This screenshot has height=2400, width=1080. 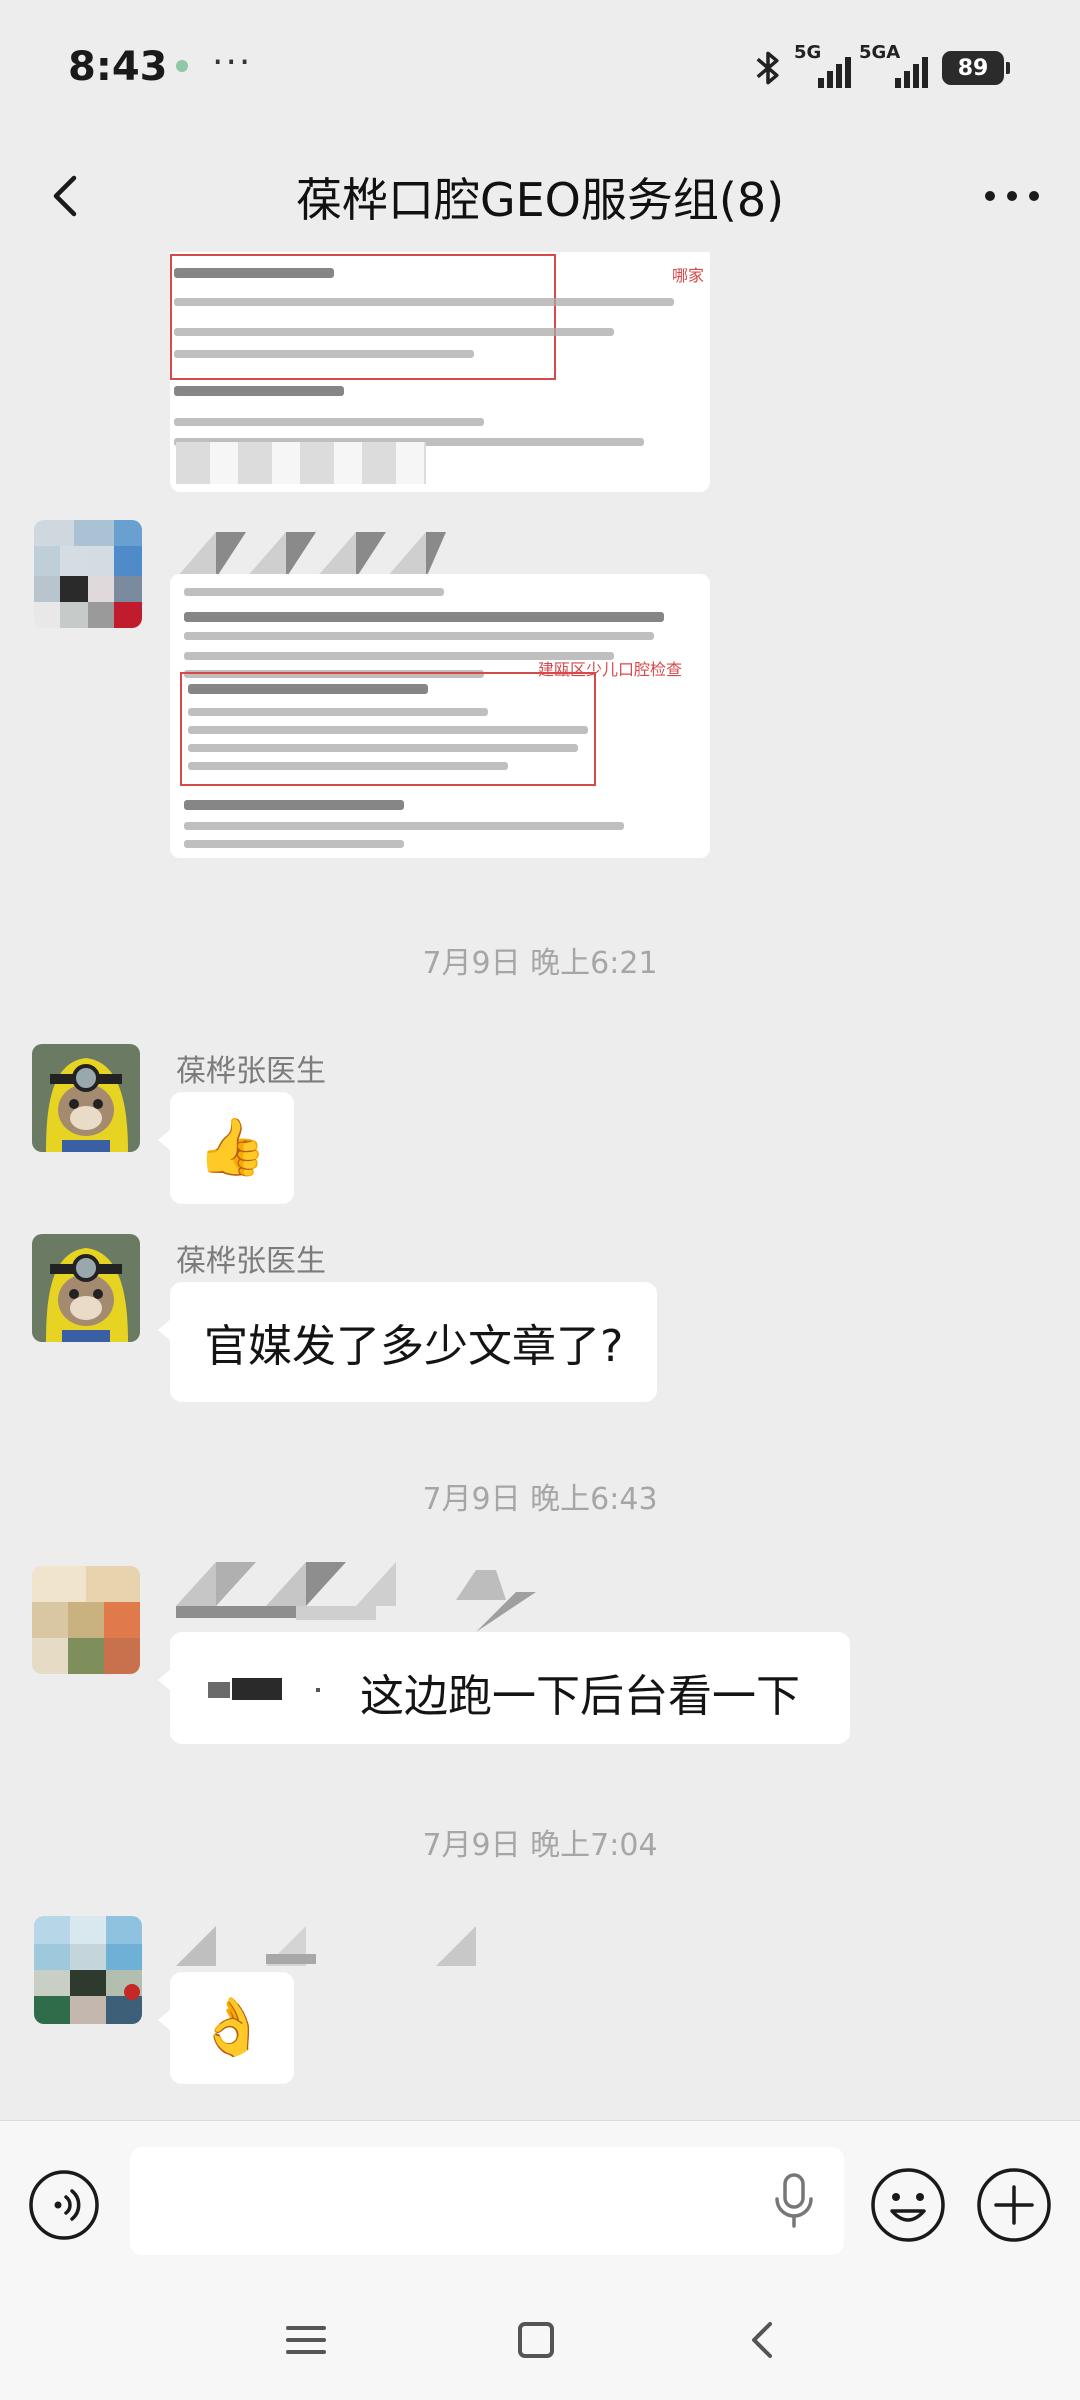 What do you see at coordinates (232, 62) in the screenshot?
I see `status-more-icon: ···` at bounding box center [232, 62].